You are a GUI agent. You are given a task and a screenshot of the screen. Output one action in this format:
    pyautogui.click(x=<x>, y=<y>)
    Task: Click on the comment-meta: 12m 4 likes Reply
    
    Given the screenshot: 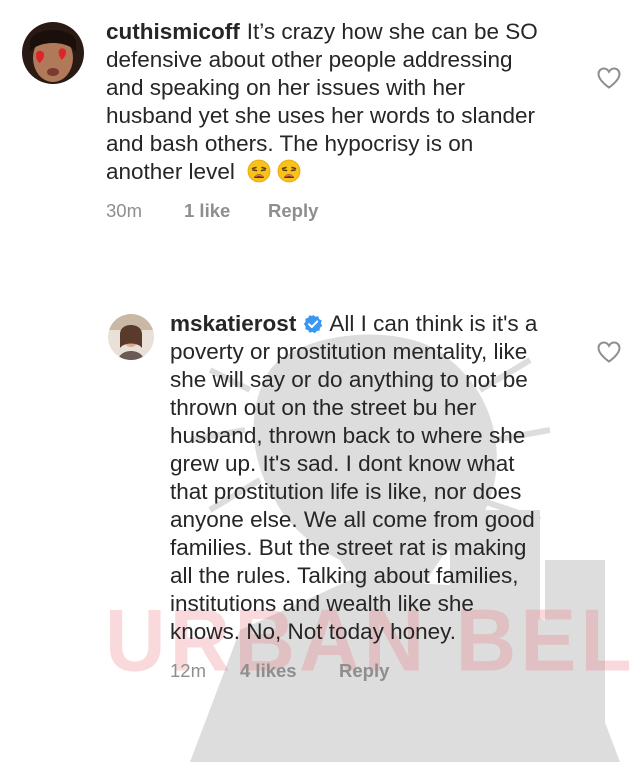 What is the action you would take?
    pyautogui.click(x=355, y=671)
    